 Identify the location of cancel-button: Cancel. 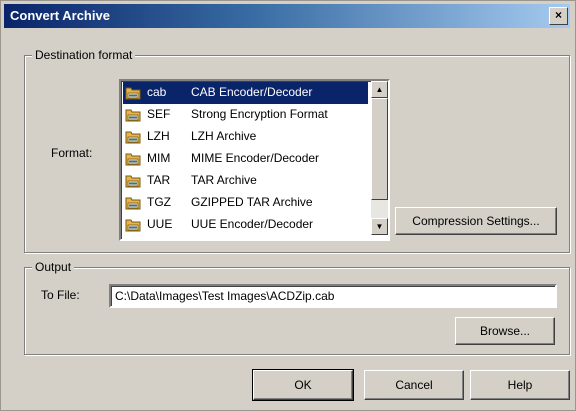
(414, 385).